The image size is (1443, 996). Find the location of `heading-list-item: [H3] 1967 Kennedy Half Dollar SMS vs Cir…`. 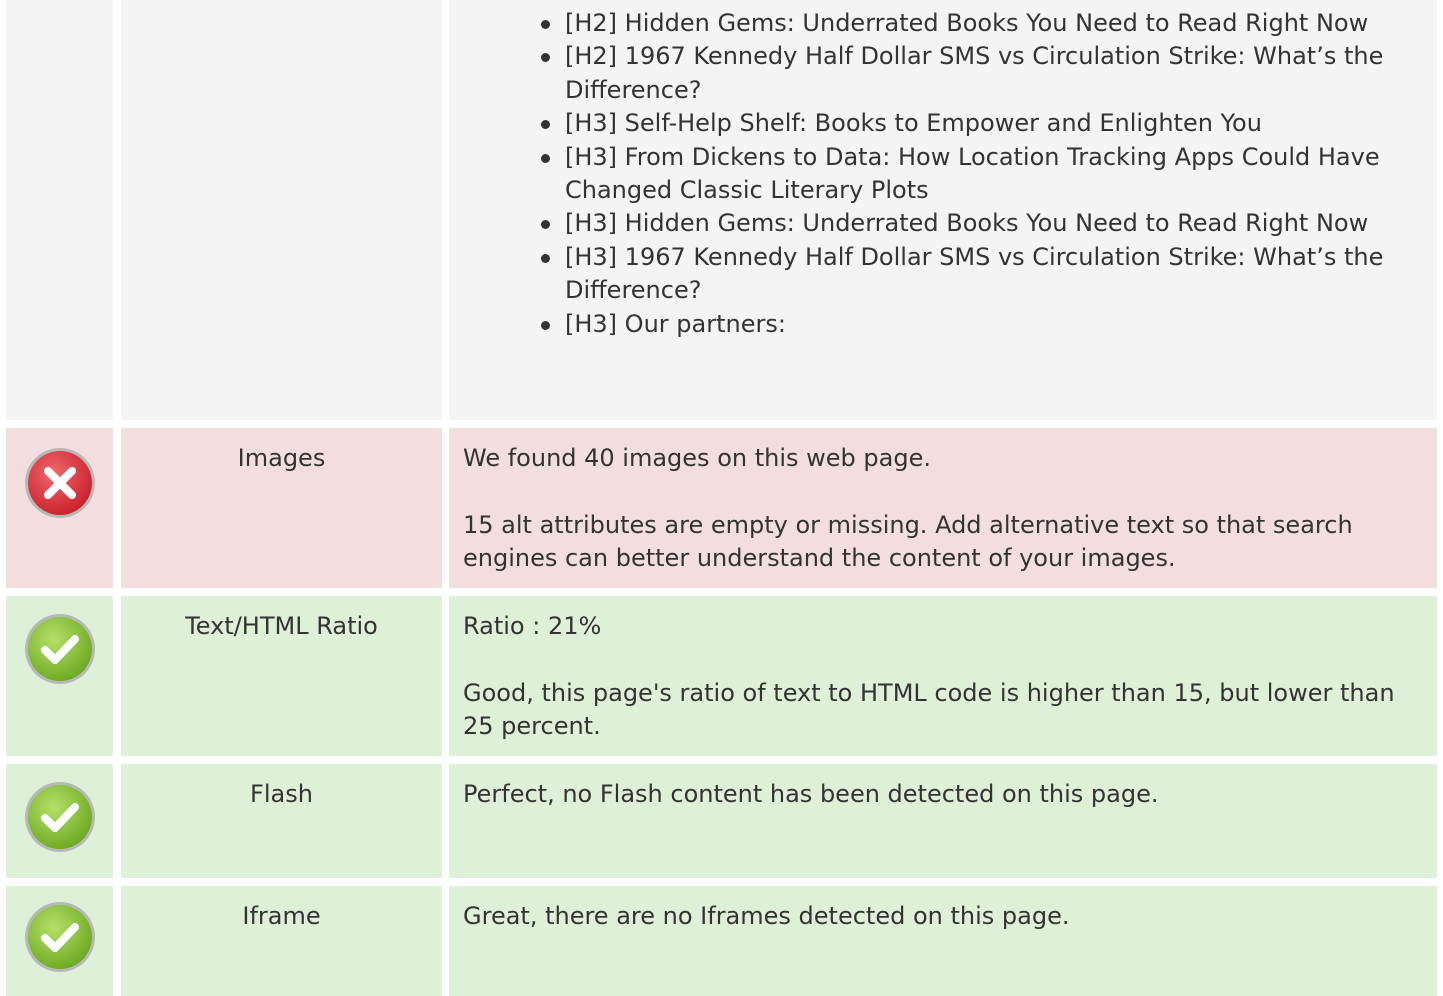

heading-list-item: [H3] 1967 Kennedy Half Dollar SMS vs Cir… is located at coordinates (974, 274).